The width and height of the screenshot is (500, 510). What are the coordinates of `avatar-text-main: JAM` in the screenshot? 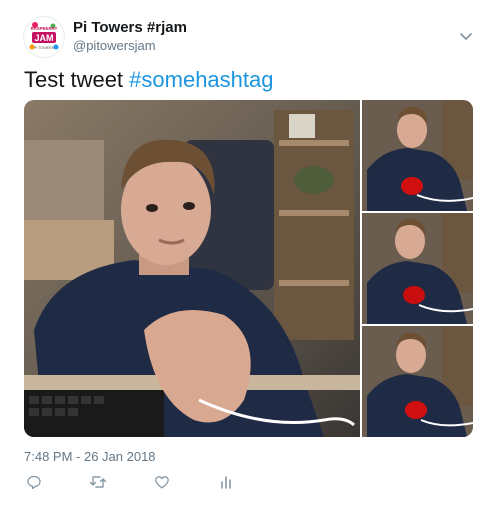 It's located at (43, 38).